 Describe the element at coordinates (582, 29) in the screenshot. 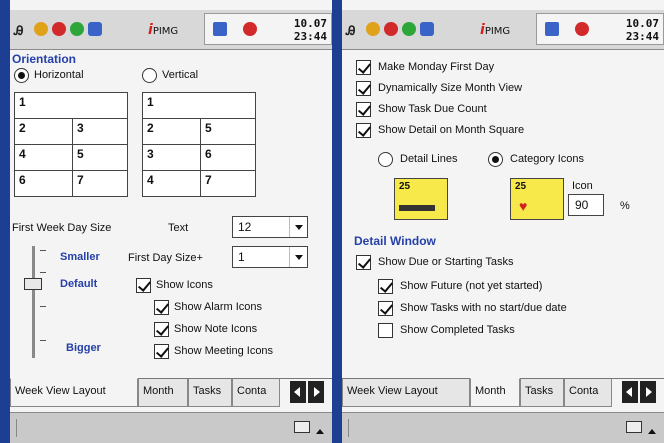

I see `flag-icon` at that location.